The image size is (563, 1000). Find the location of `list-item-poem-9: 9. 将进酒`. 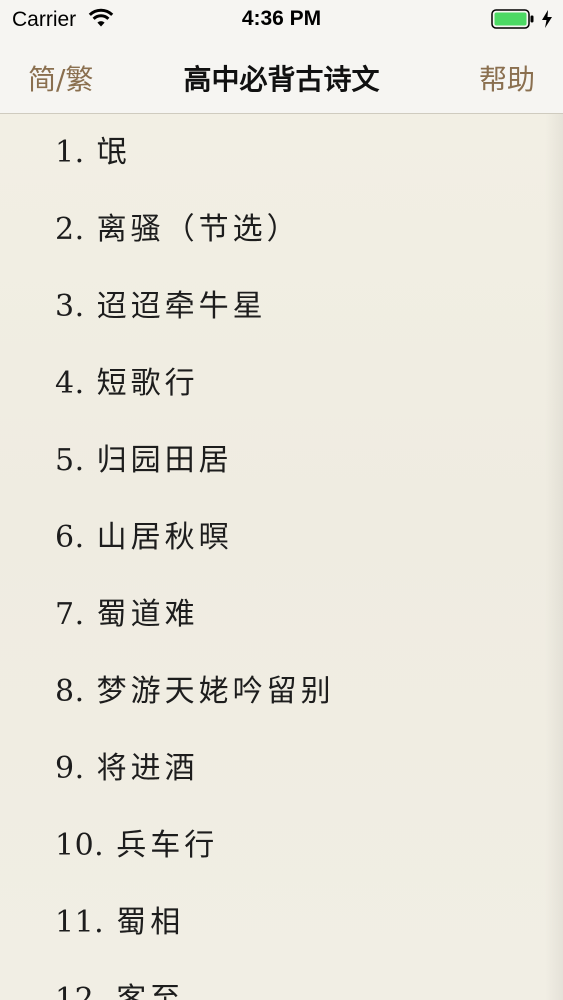

list-item-poem-9: 9. 将进酒 is located at coordinates (127, 769).